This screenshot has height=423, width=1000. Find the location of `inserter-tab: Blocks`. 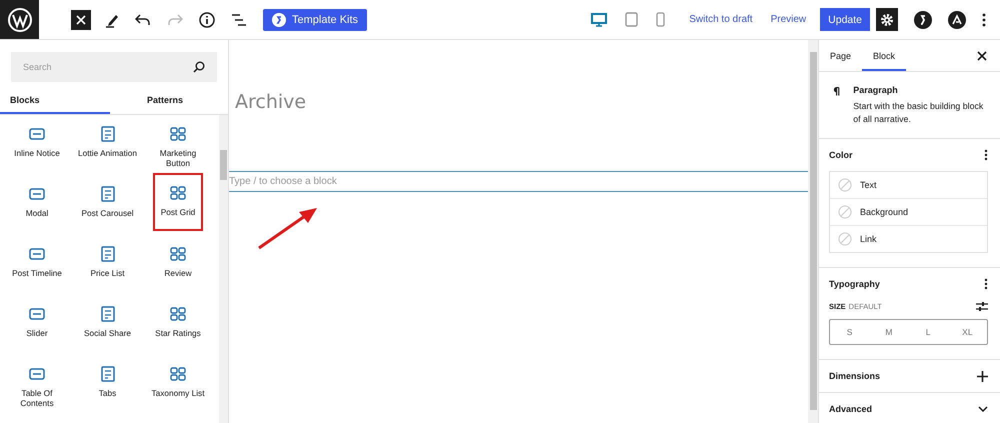

inserter-tab: Blocks is located at coordinates (55, 100).